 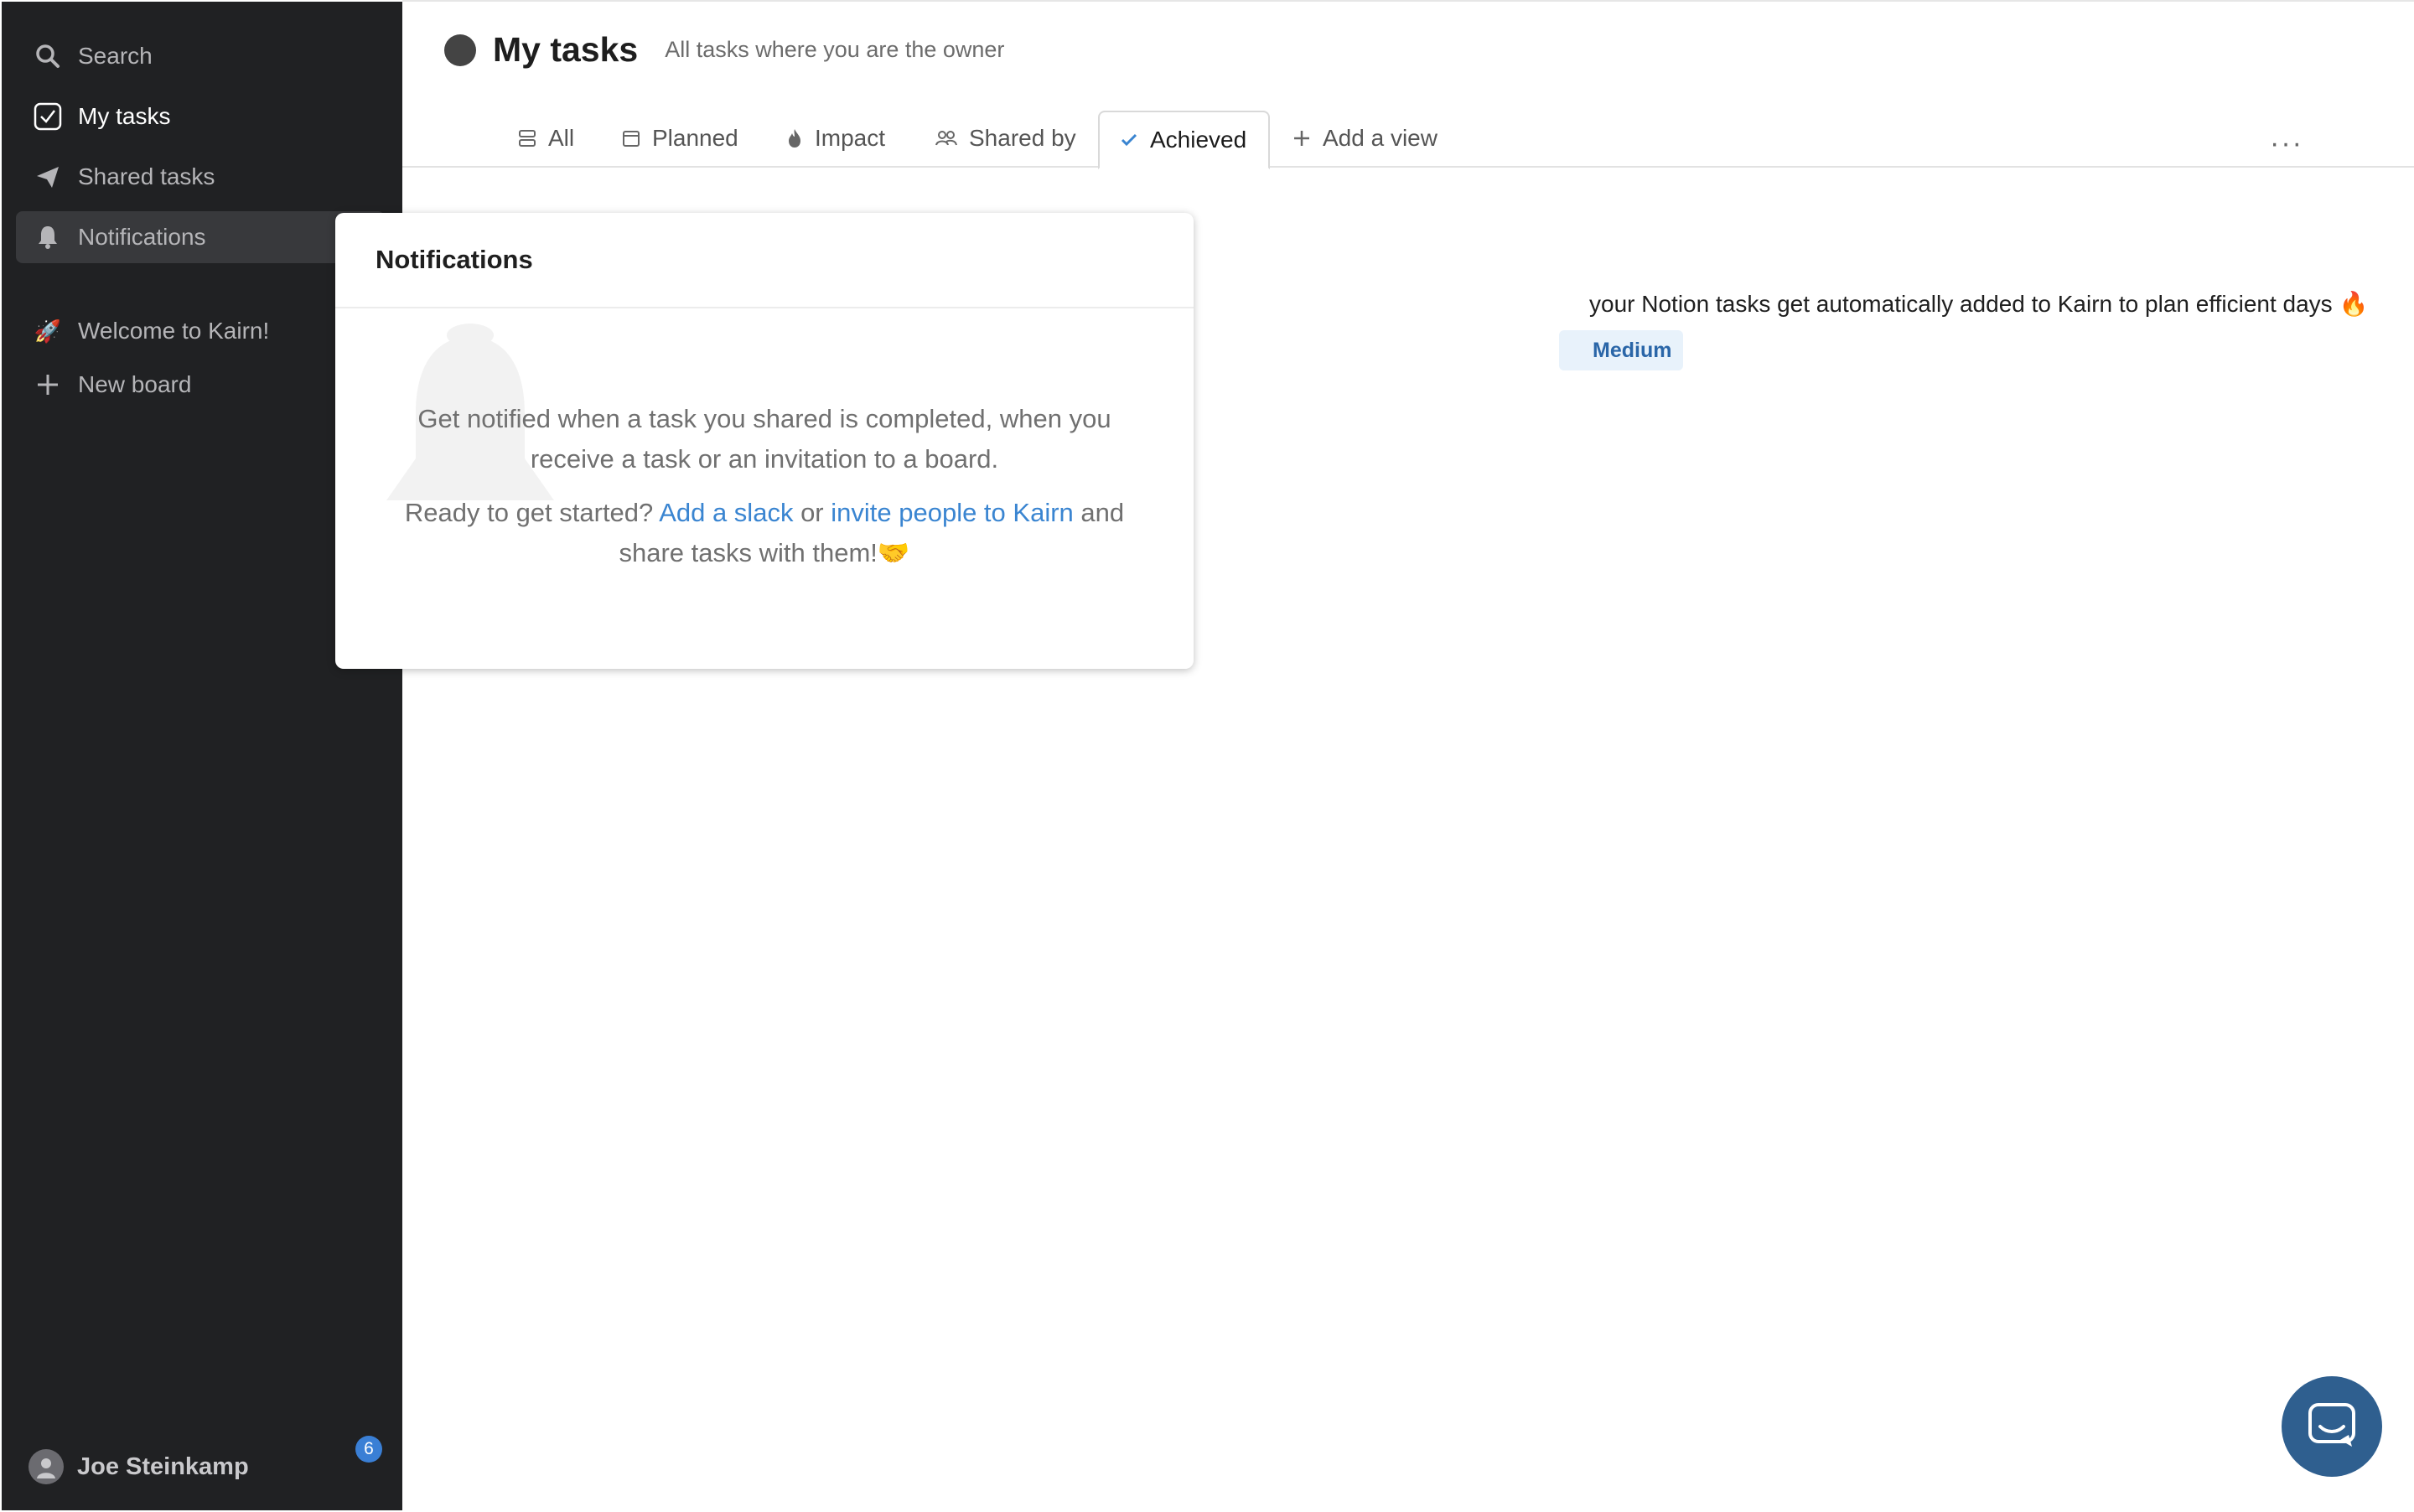 I want to click on chat-icon, so click(x=2332, y=1426).